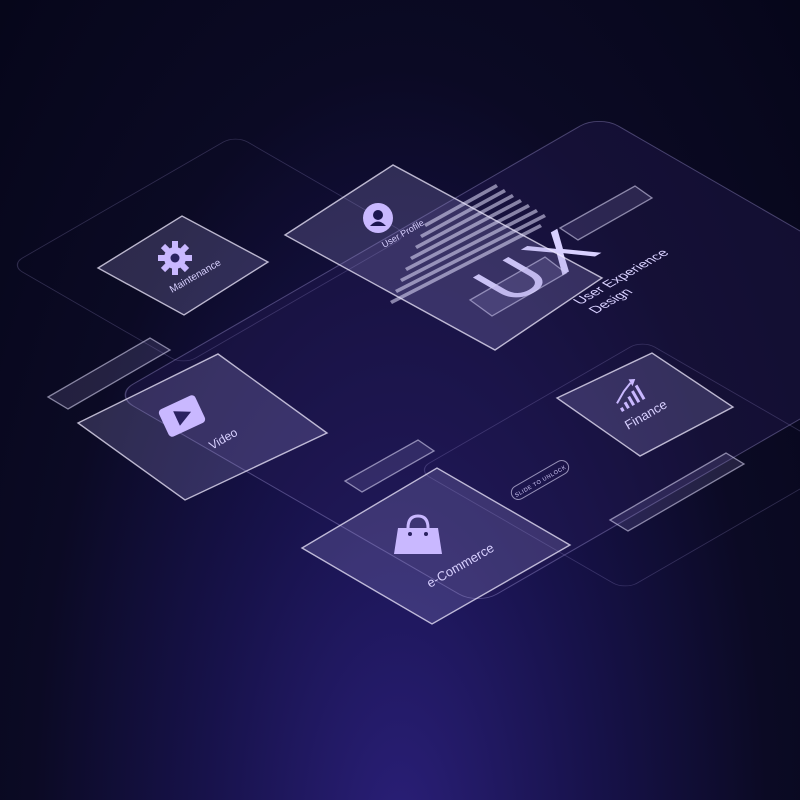 Image resolution: width=800 pixels, height=800 pixels. What do you see at coordinates (175, 258) in the screenshot?
I see `gear-icon` at bounding box center [175, 258].